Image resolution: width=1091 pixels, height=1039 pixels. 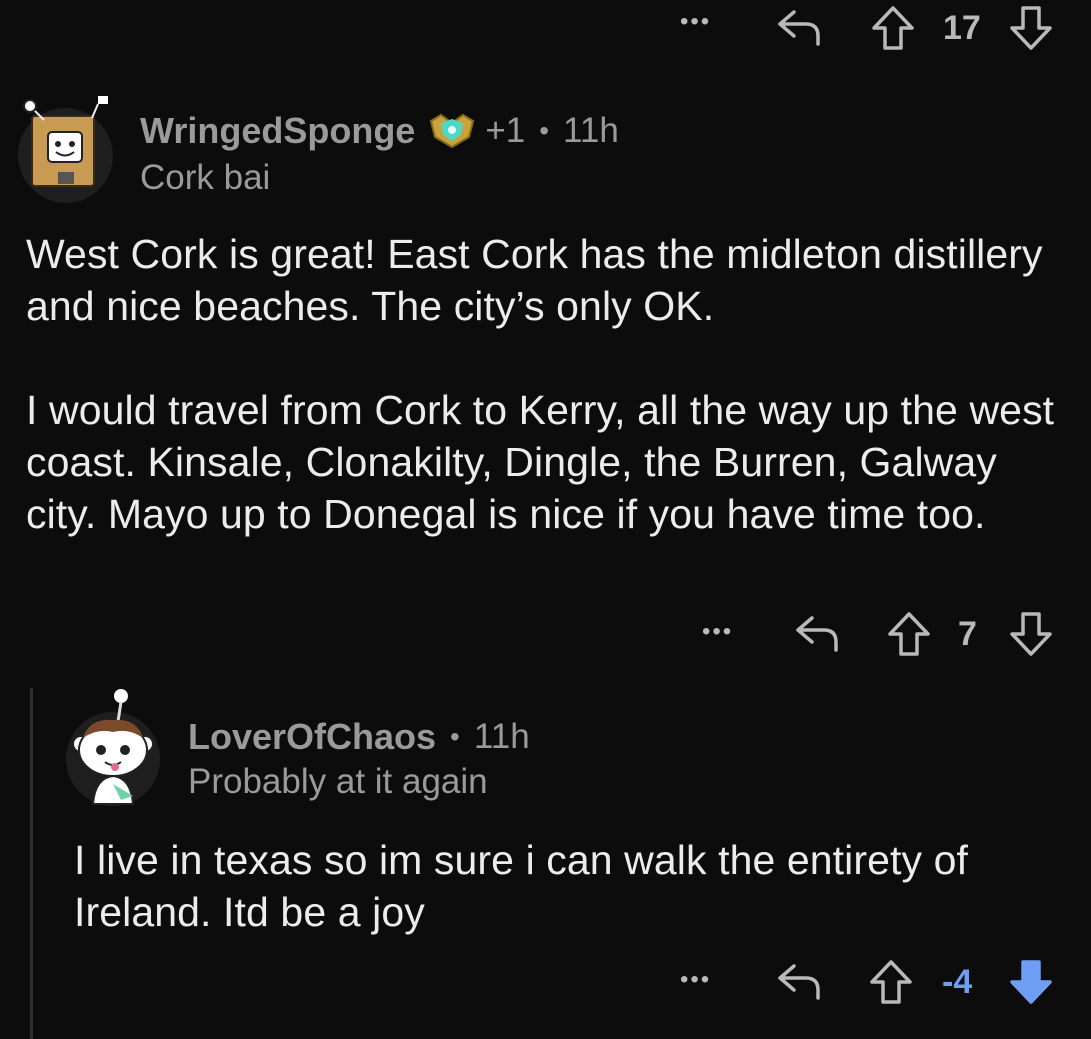 I want to click on top-action-bar: ••• 17, so click(x=872, y=28).